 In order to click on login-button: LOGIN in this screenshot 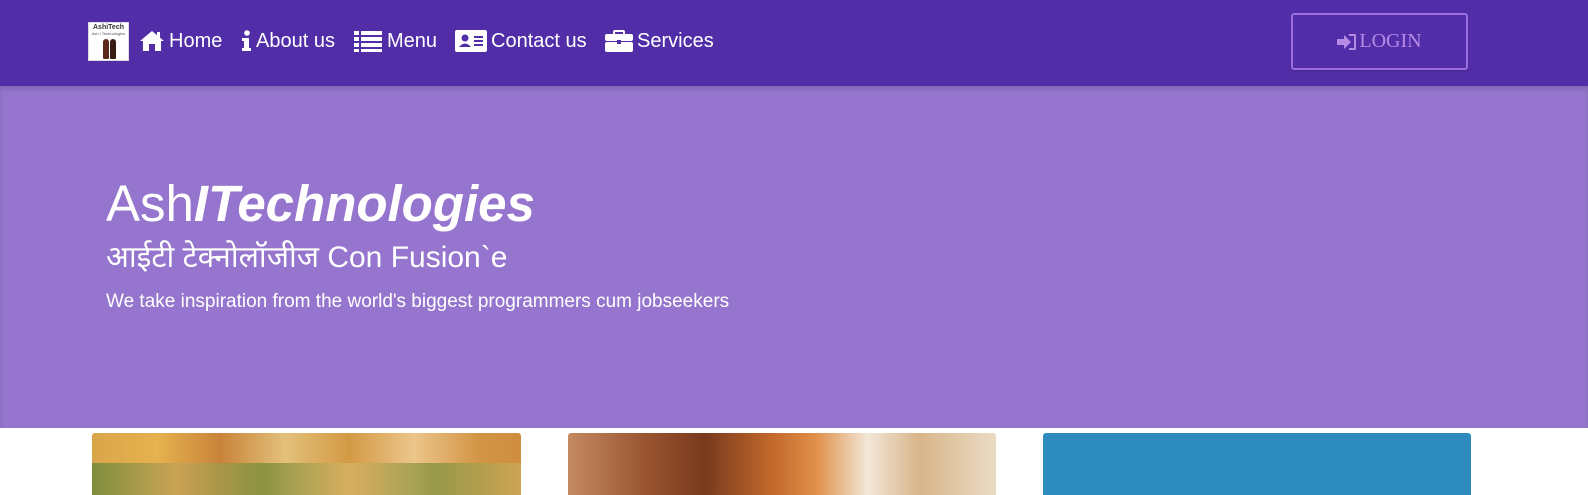, I will do `click(1379, 41)`.